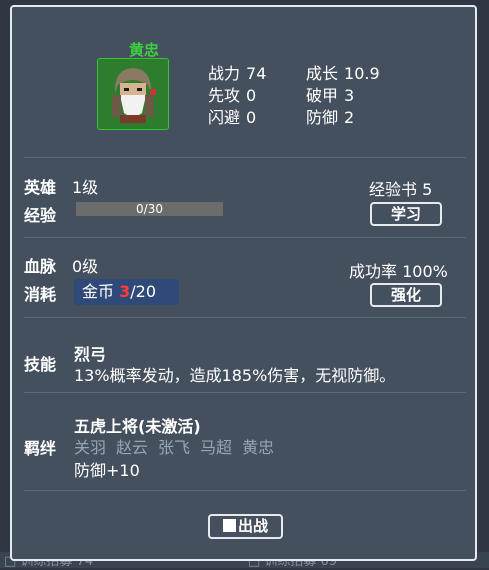  I want to click on bond-members: 关羽 赵云 张飞 马超 黄忠, so click(179, 446).